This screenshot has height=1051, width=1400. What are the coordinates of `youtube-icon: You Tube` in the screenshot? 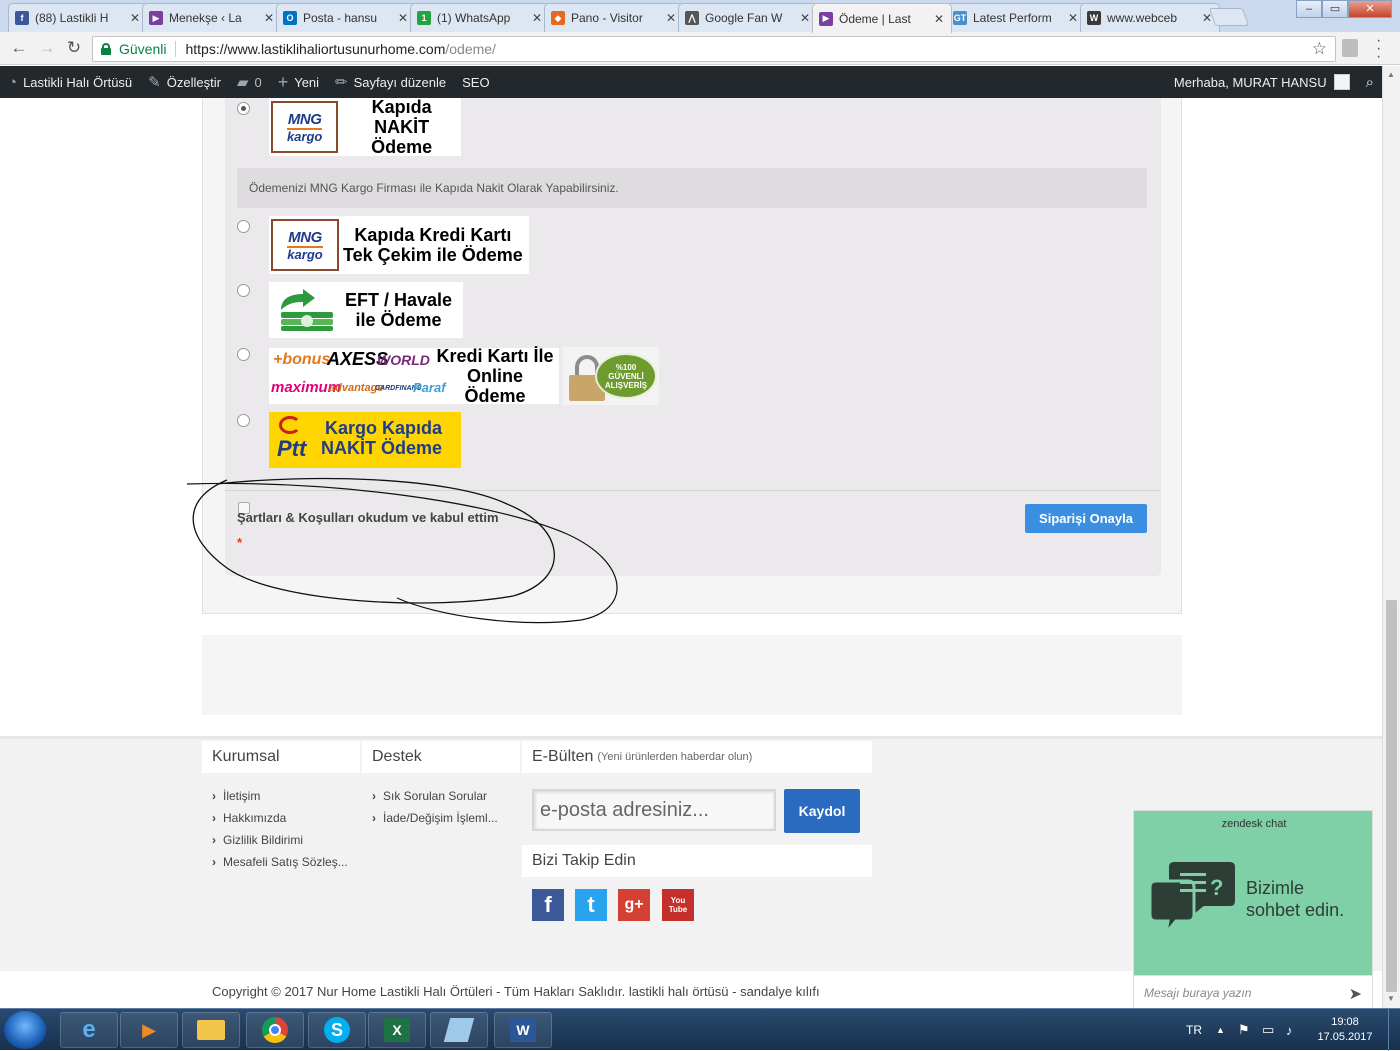 It's located at (678, 905).